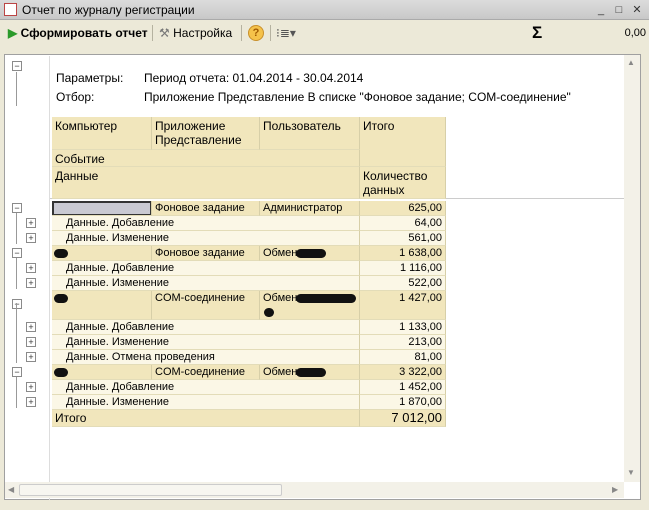  What do you see at coordinates (75, 97) in the screenshot?
I see `filter-label: Отбор:` at bounding box center [75, 97].